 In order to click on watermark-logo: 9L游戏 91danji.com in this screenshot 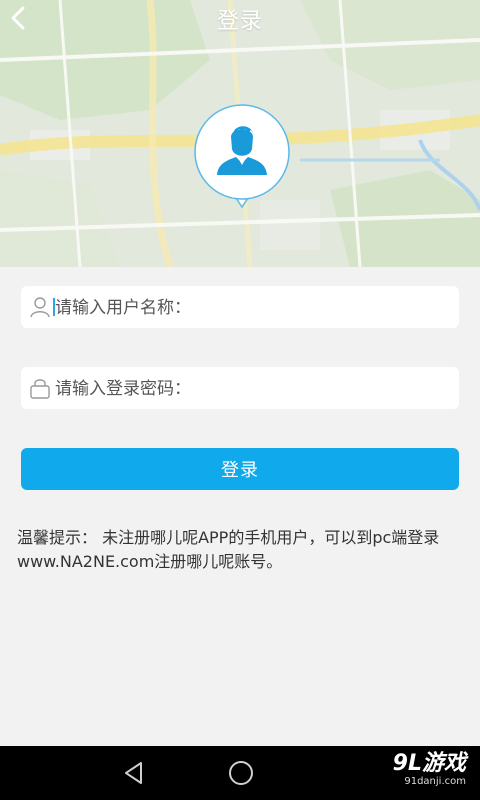, I will do `click(429, 770)`.